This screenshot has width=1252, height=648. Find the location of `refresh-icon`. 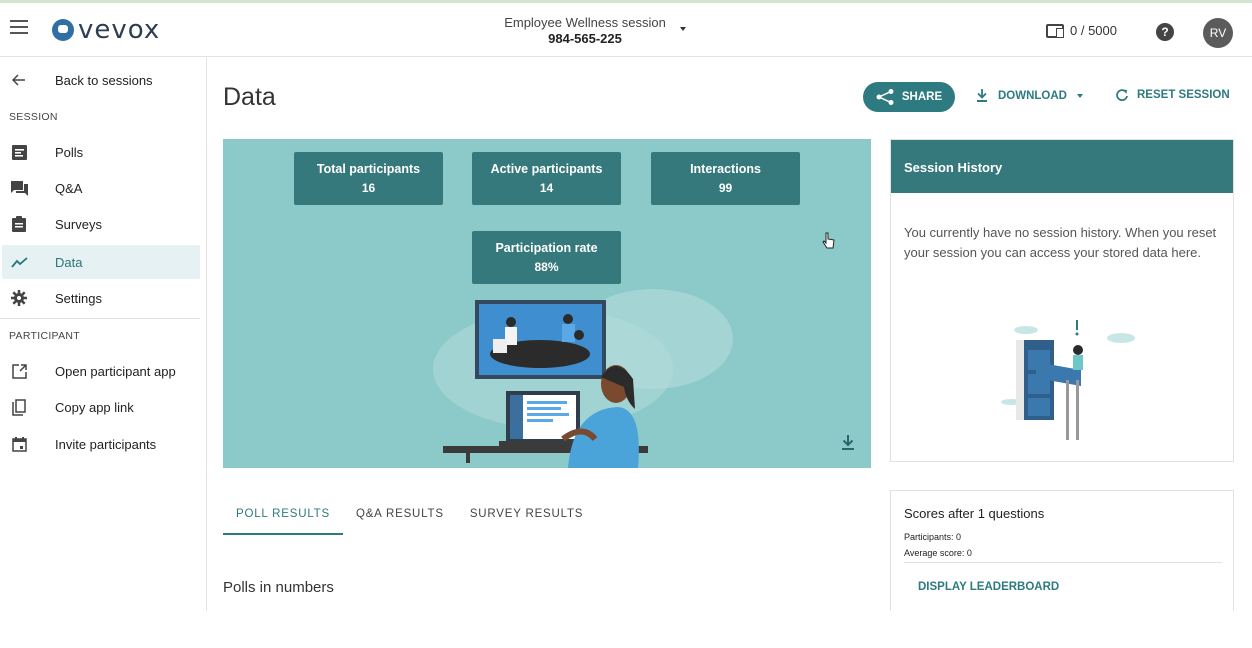

refresh-icon is located at coordinates (1122, 95).